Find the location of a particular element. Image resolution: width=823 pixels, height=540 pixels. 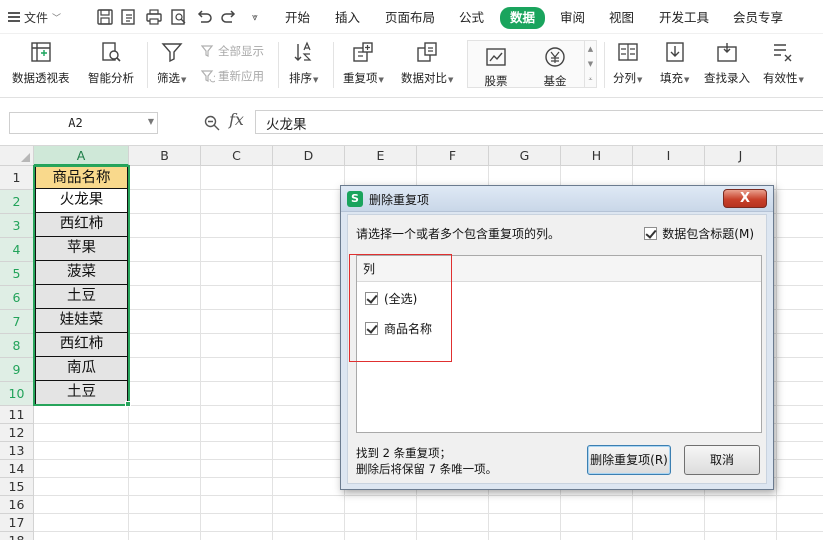

tab-developer: 开发工具 is located at coordinates (684, 18).